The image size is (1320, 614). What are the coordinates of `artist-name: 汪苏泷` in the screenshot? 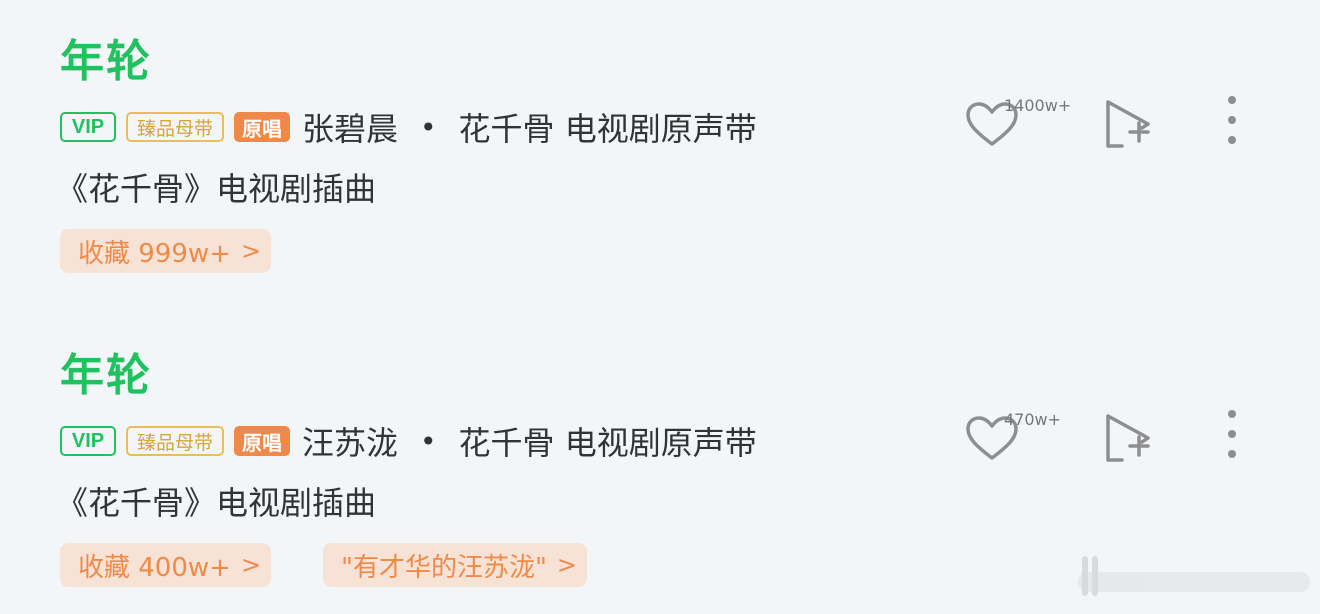 It's located at (350, 441).